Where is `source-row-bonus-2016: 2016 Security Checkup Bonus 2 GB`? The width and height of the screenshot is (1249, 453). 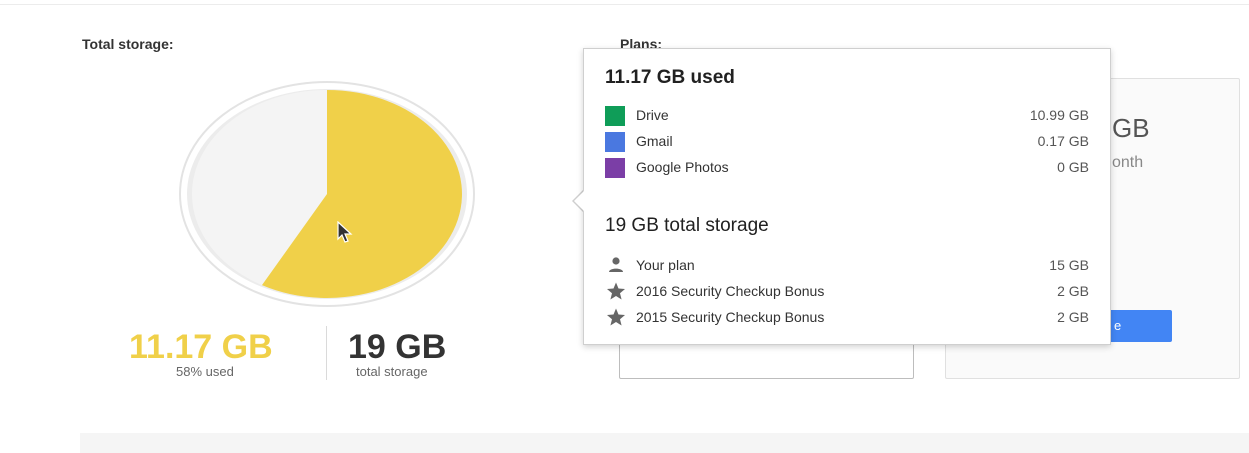
source-row-bonus-2016: 2016 Security Checkup Bonus 2 GB is located at coordinates (847, 291).